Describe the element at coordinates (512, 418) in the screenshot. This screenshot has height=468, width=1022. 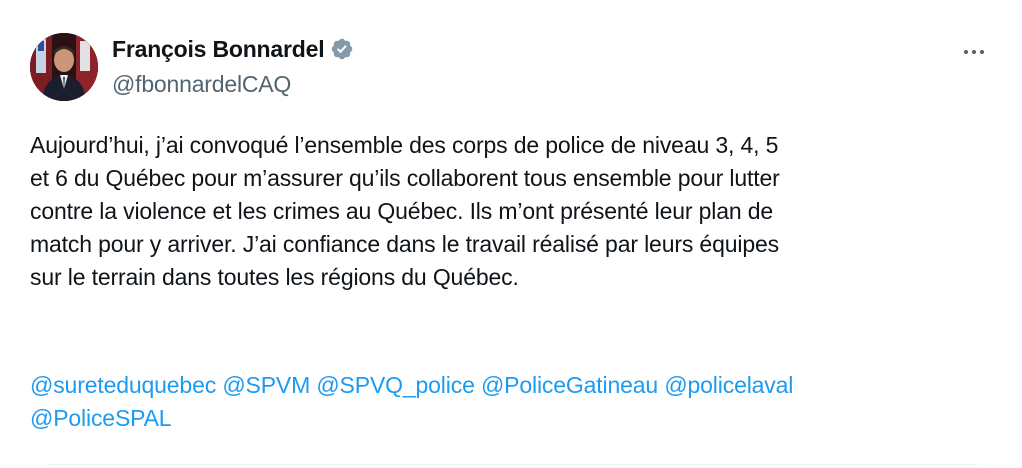
I see `mentions-row: @PoliceSPAL` at that location.